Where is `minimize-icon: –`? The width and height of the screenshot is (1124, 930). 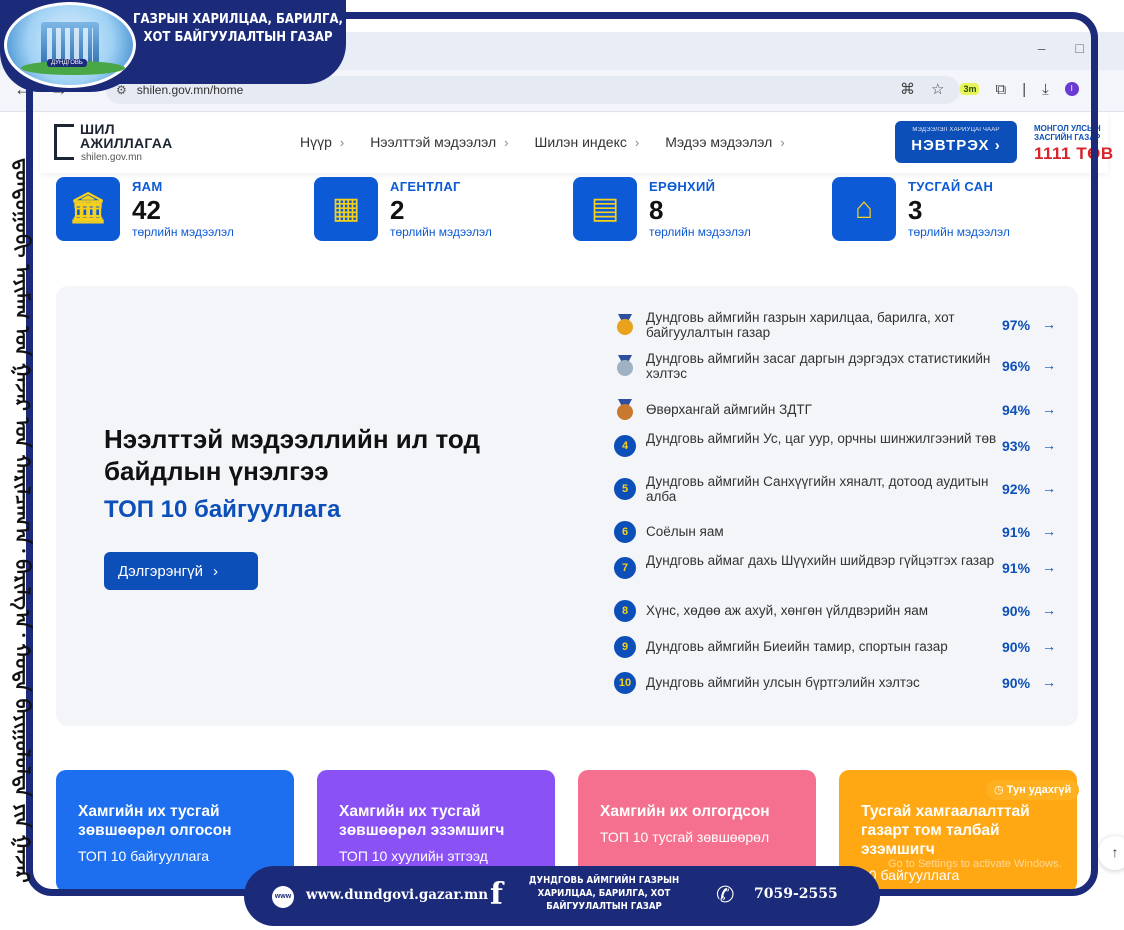 minimize-icon: – is located at coordinates (1042, 48).